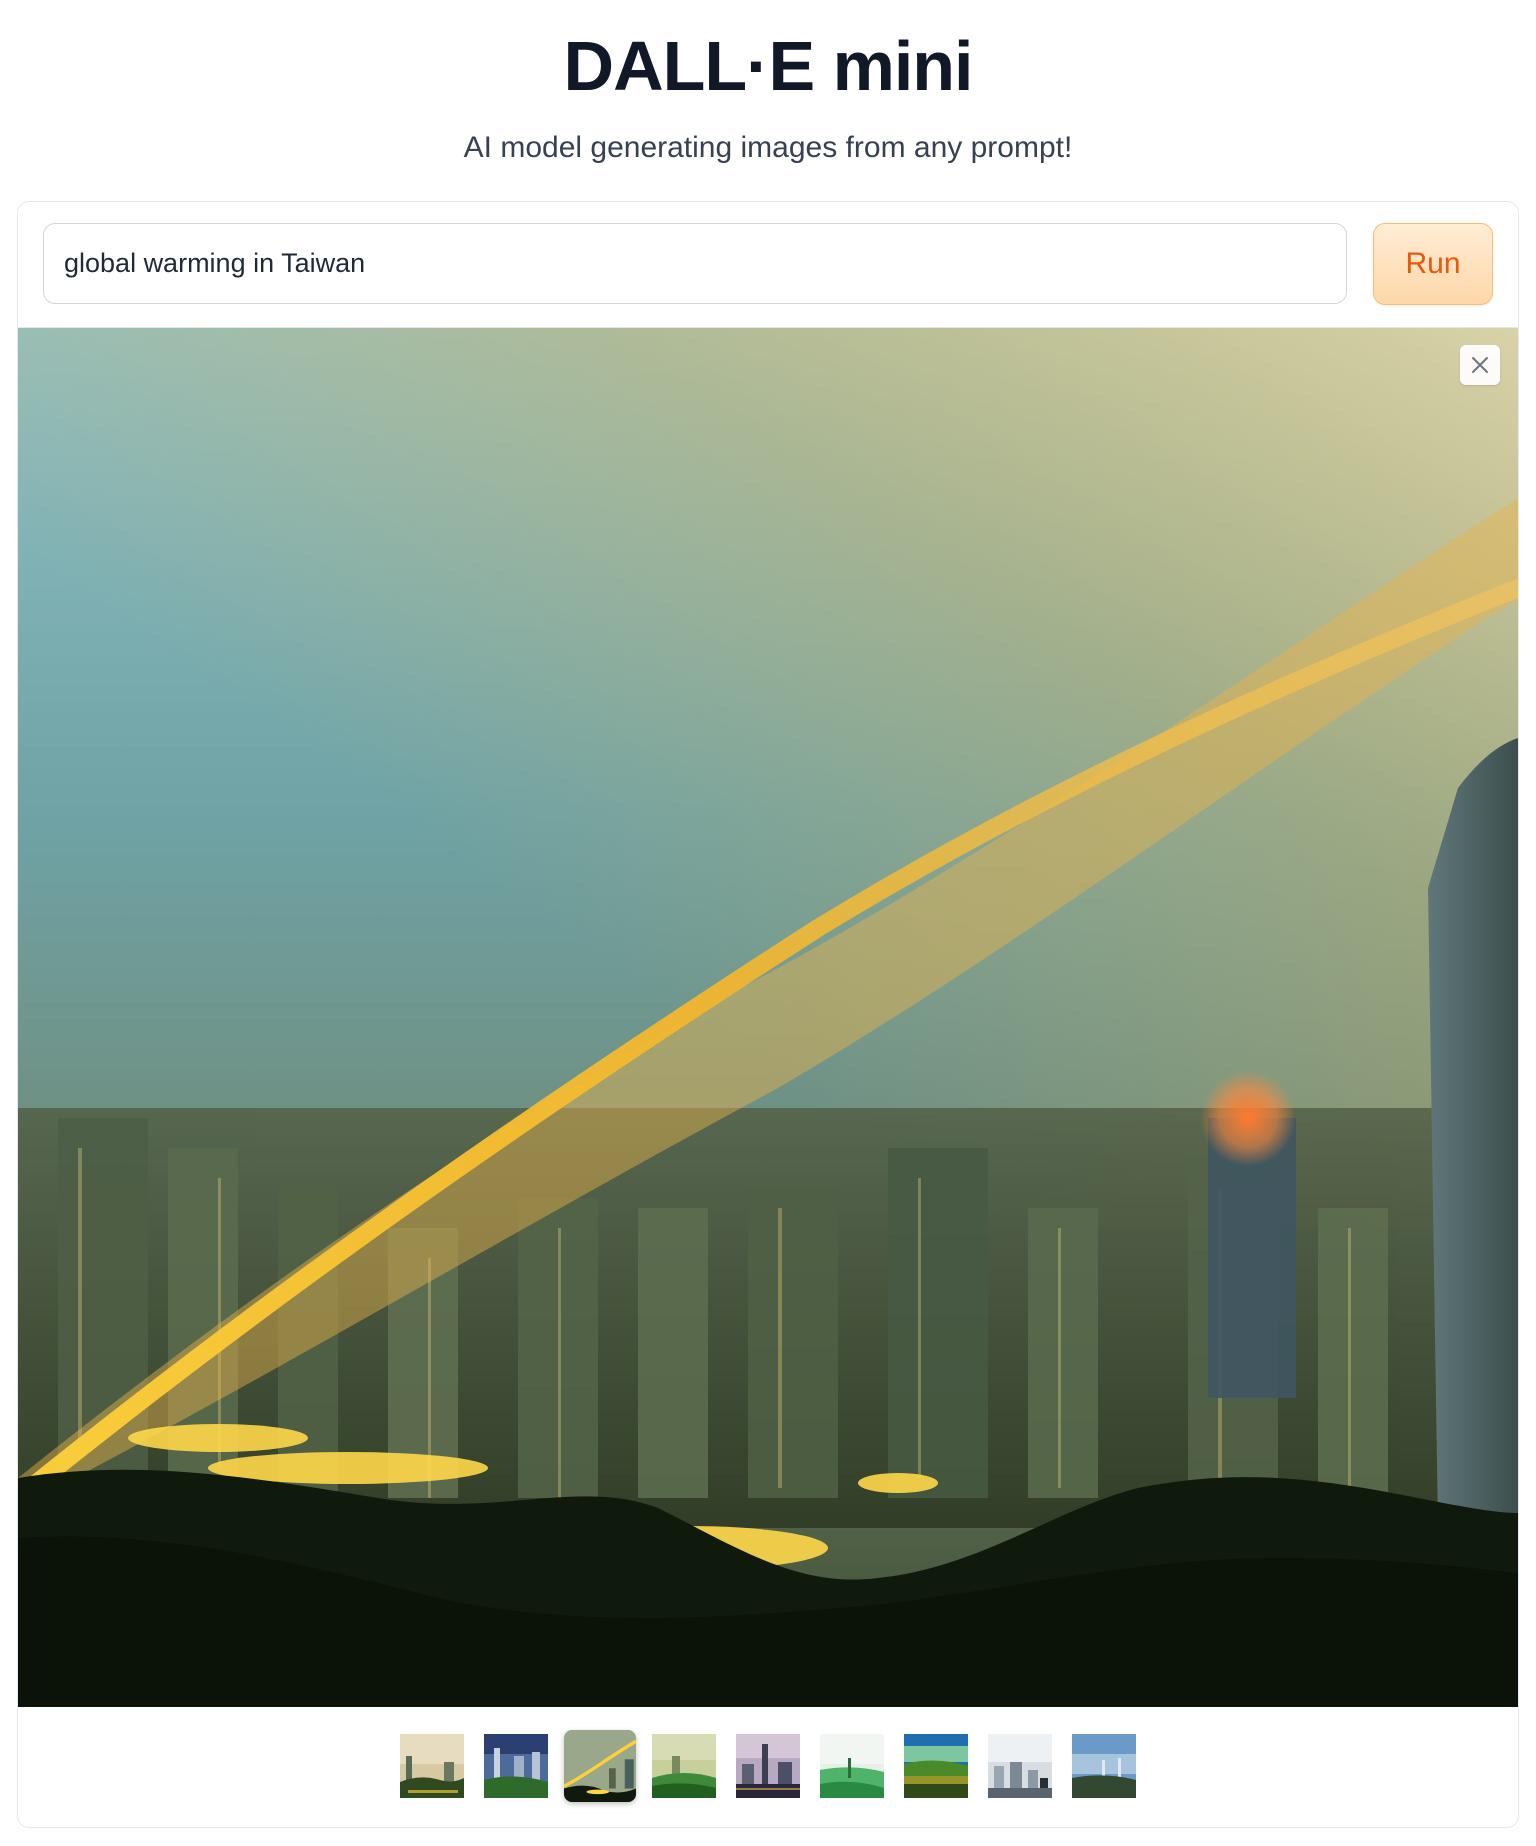  Describe the element at coordinates (1433, 264) in the screenshot. I see `run-button: Run` at that location.